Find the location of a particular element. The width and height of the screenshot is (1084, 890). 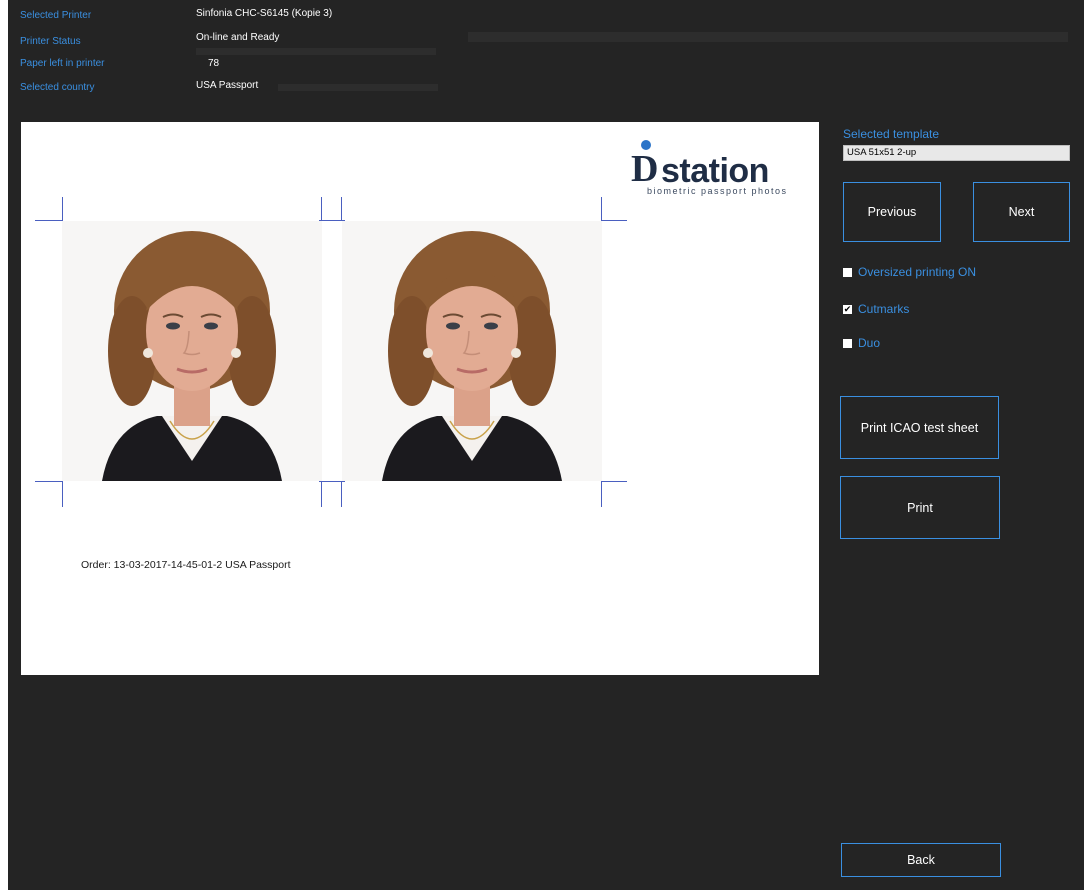

cutmarks-checkbox: ✔ Cutmarks is located at coordinates (876, 309).